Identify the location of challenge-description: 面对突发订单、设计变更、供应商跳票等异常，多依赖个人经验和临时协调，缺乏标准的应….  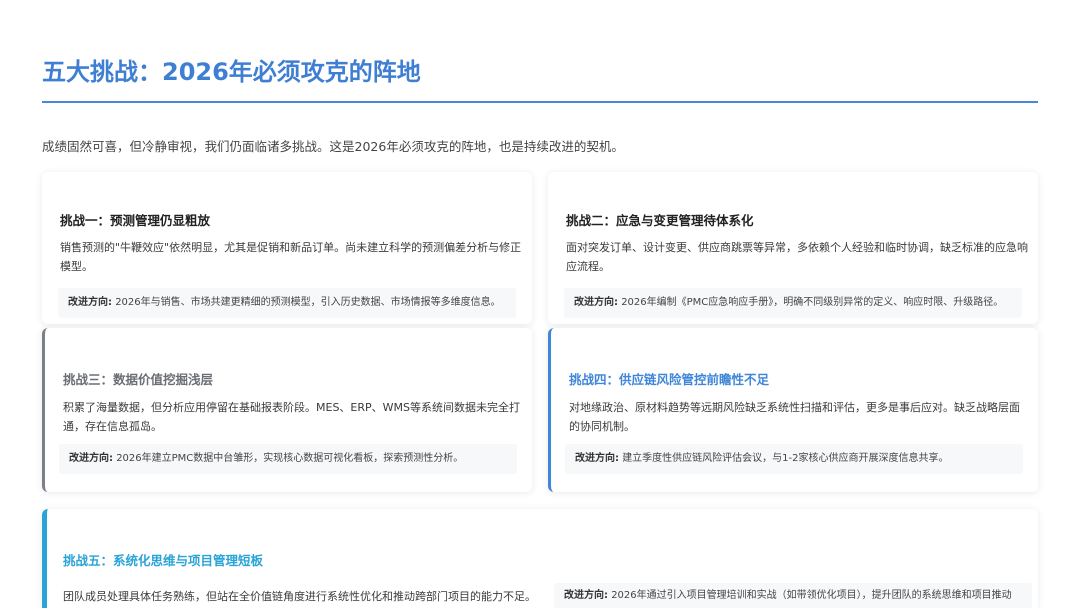
(797, 257).